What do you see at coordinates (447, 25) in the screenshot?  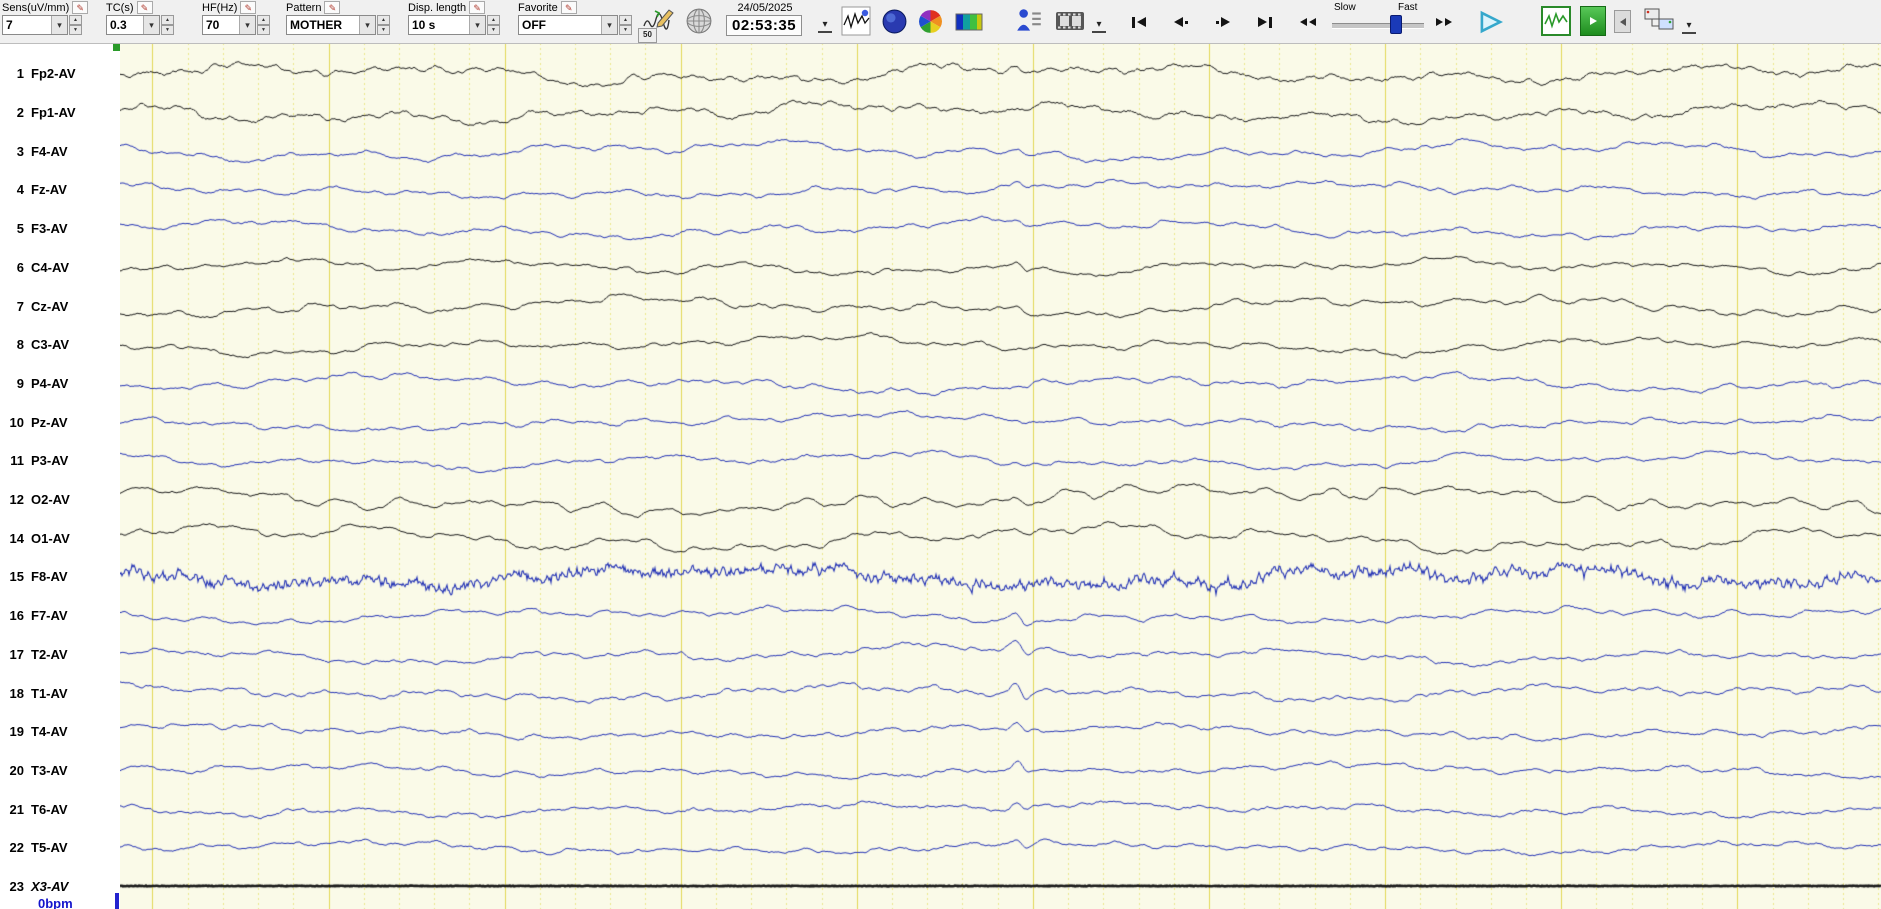 I see `combo-select: 10 s ▾` at bounding box center [447, 25].